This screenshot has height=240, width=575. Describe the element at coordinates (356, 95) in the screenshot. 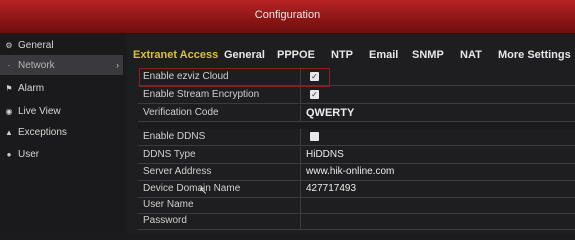

I see `row-enable-encryption: Enable Stream Encryption ✓` at that location.